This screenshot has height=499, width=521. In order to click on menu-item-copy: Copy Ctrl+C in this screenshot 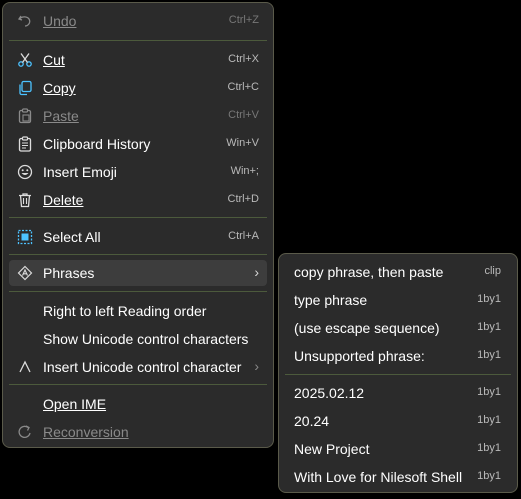, I will do `click(138, 88)`.